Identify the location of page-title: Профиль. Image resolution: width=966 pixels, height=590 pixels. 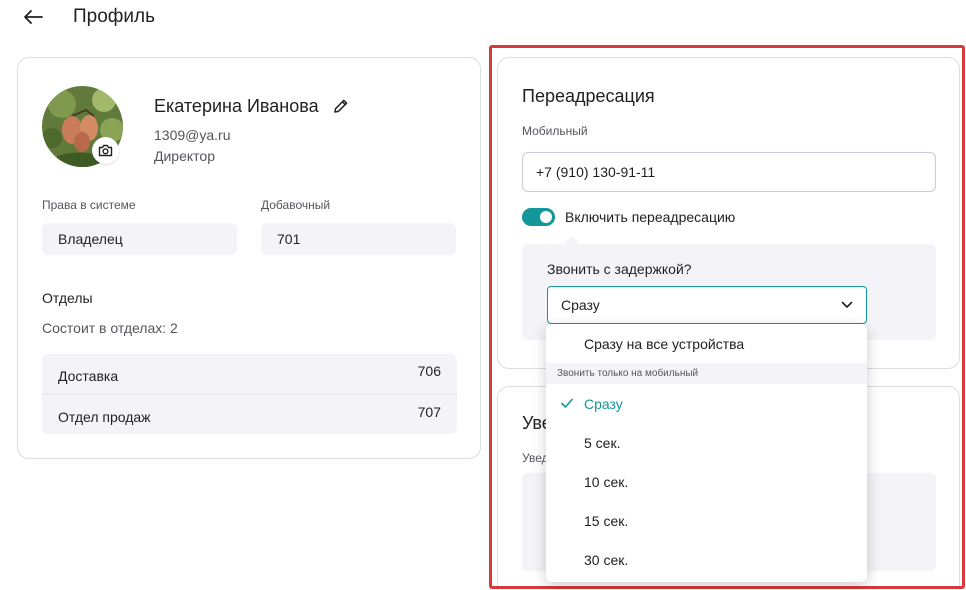
(114, 16).